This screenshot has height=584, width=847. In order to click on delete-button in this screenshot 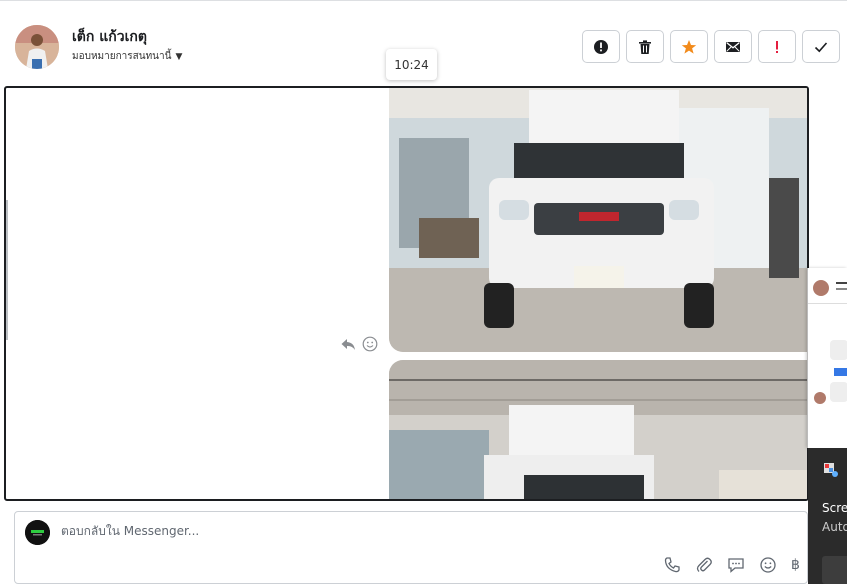, I will do `click(645, 46)`.